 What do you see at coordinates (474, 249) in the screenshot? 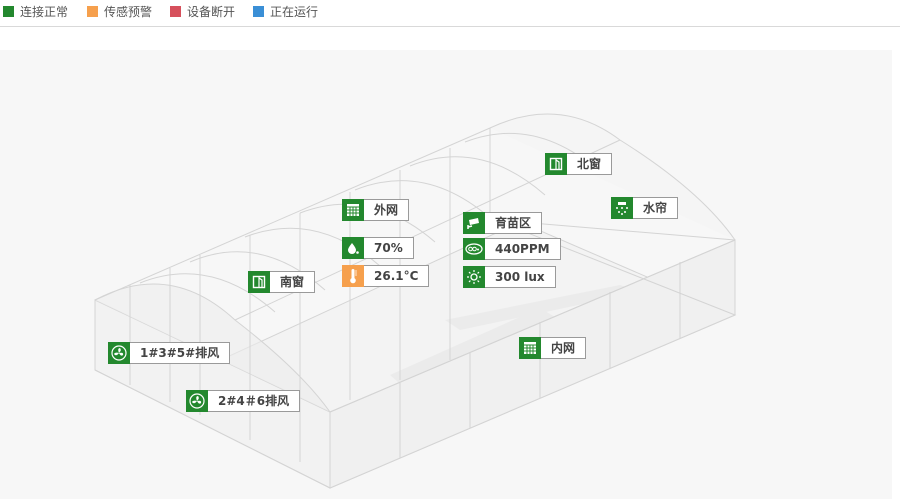
I see `co2-icon` at bounding box center [474, 249].